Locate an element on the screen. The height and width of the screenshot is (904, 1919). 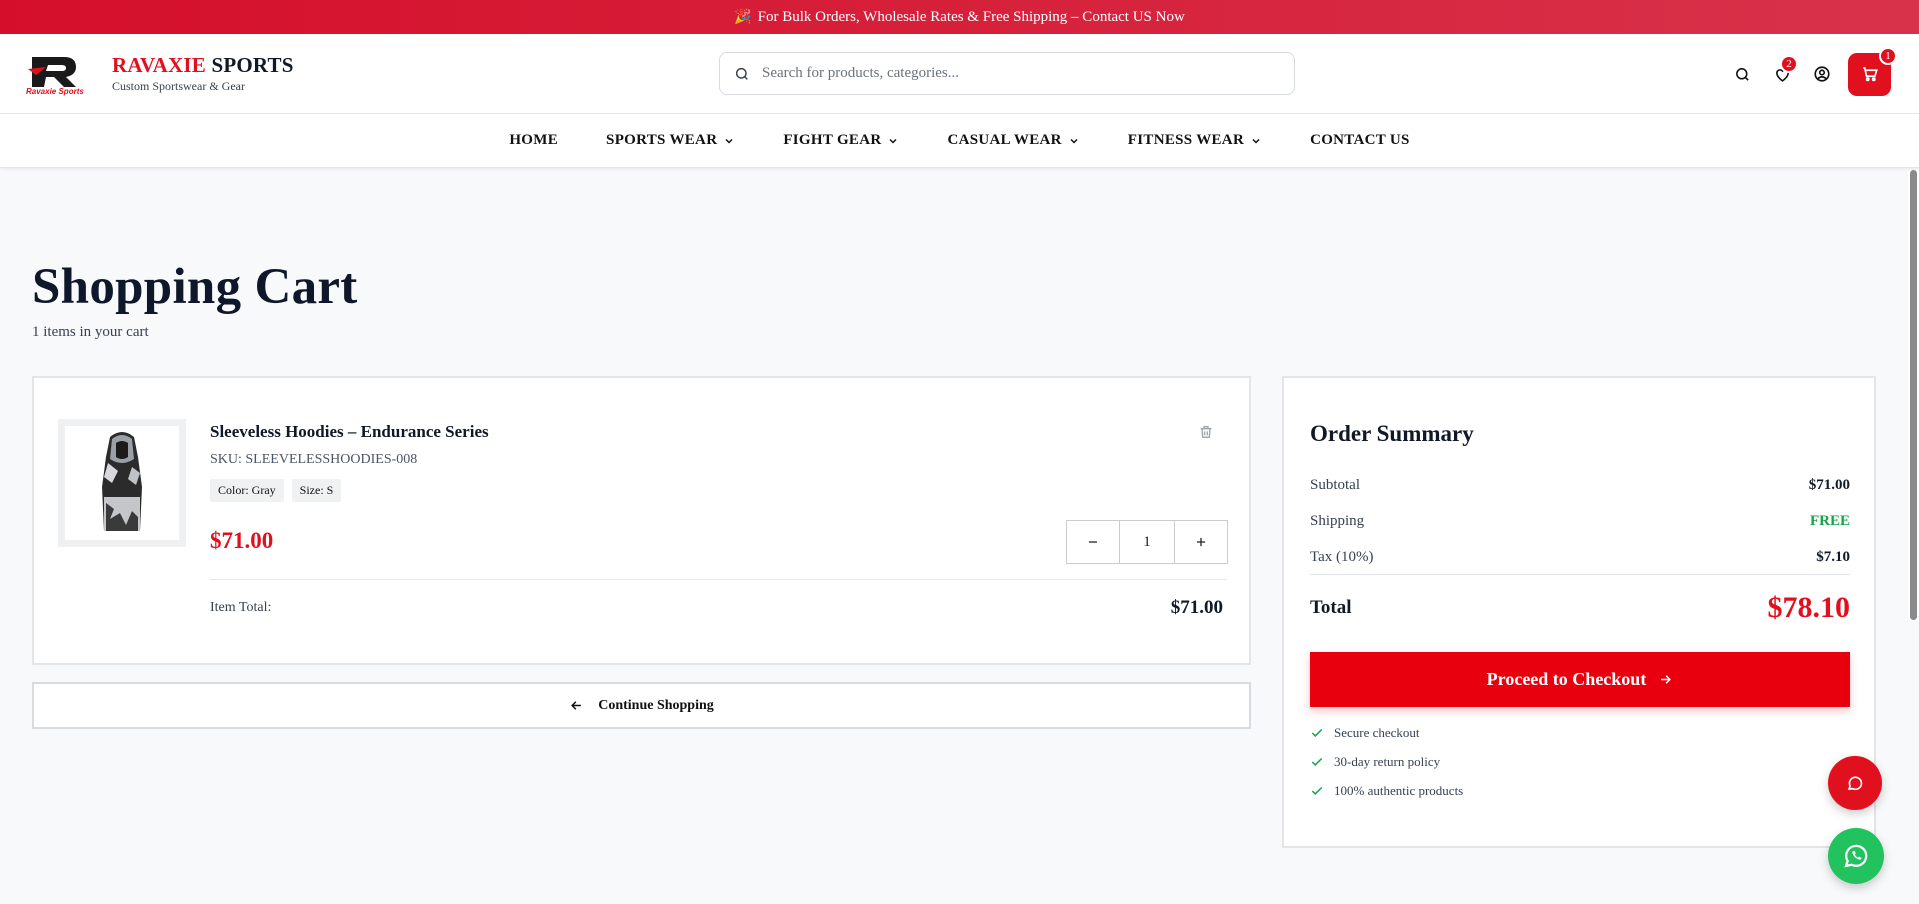
logo-mark-icon: Ravaxie Sports is located at coordinates (60, 74).